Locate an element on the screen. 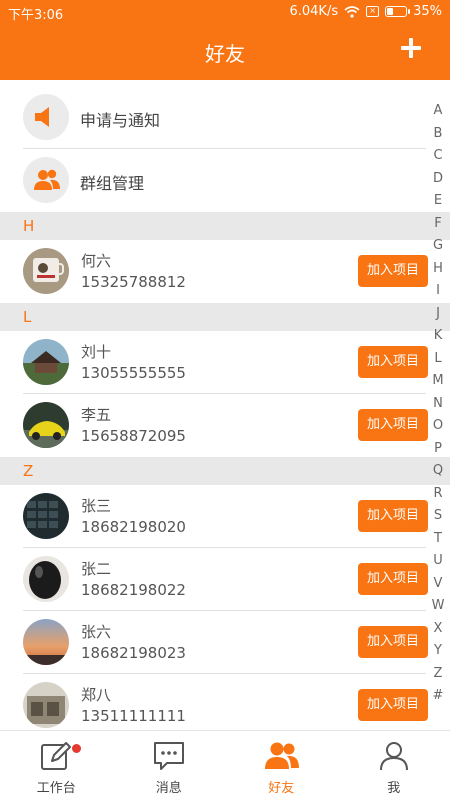 The height and width of the screenshot is (800, 450). friend-row: 张六 18682198023 加入项目 is located at coordinates (214, 642).